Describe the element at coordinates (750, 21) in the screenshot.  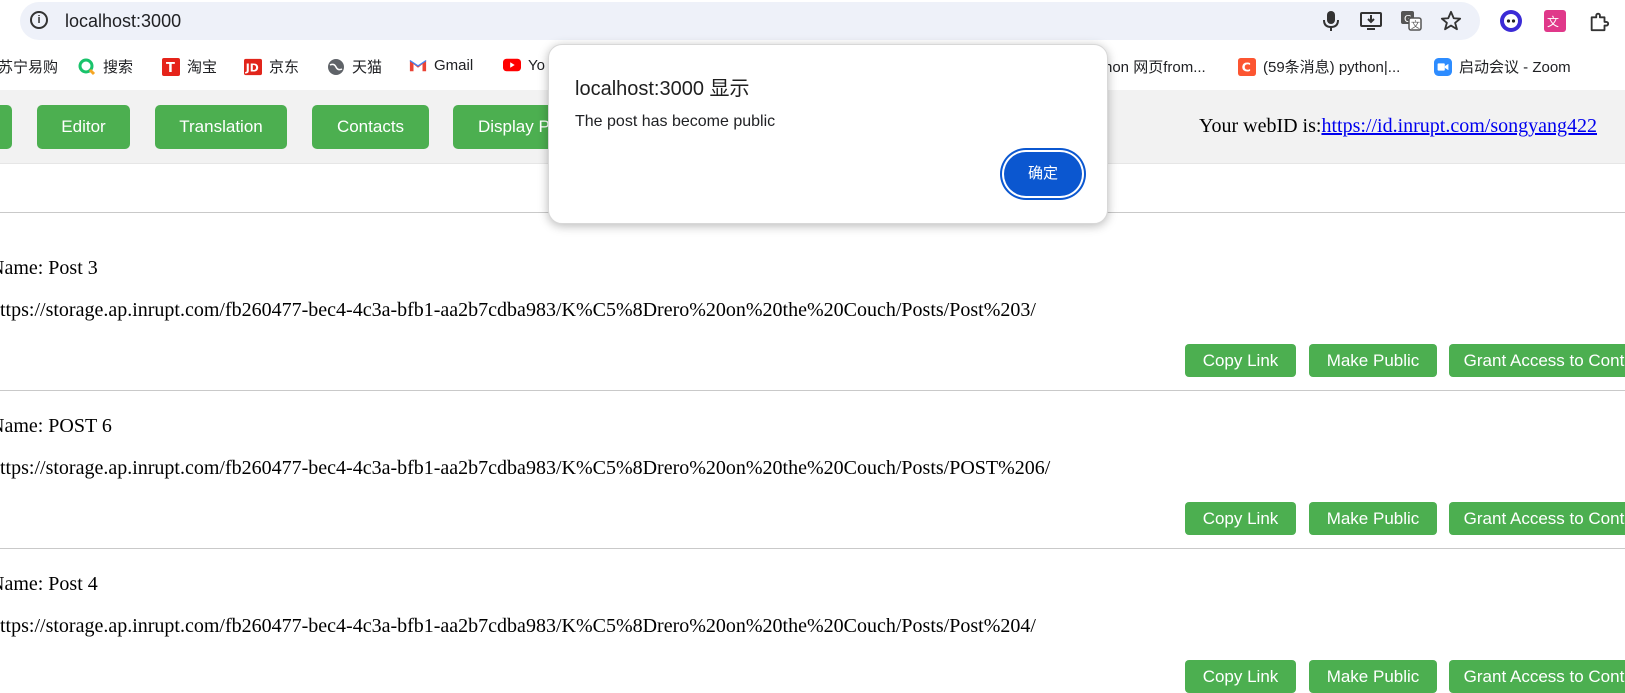
I see `address-bar: i localhost:3000 G文` at that location.